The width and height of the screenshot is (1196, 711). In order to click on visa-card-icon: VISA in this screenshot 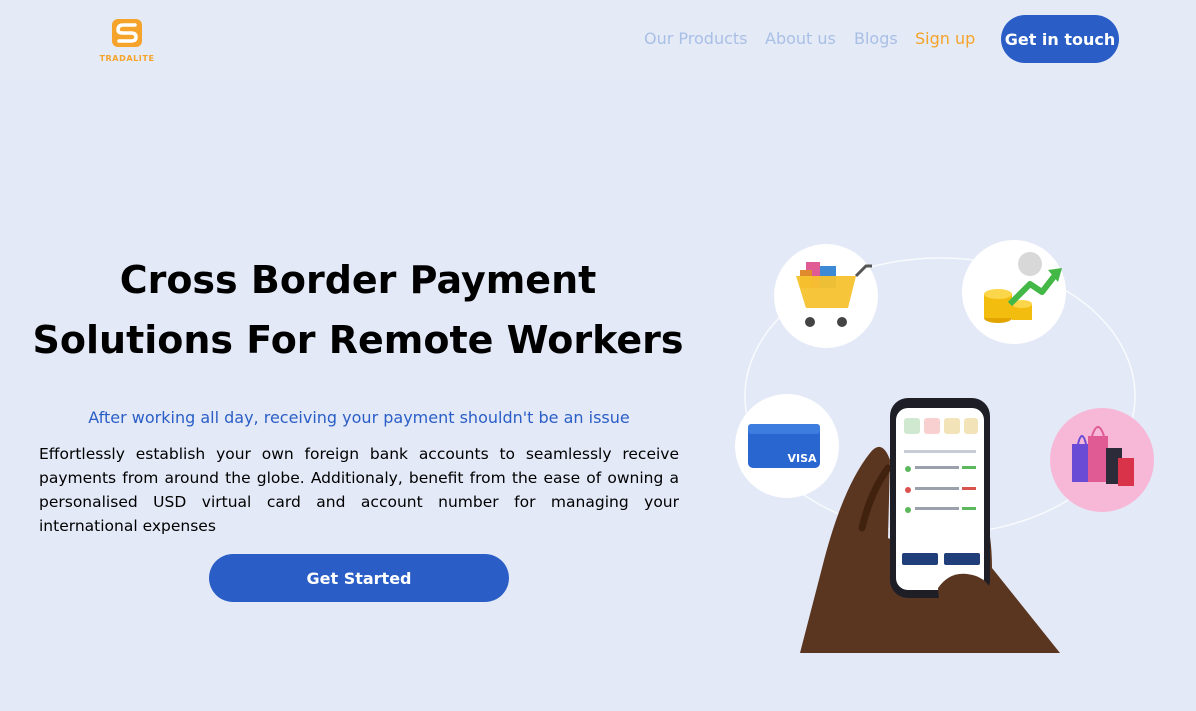, I will do `click(787, 446)`.